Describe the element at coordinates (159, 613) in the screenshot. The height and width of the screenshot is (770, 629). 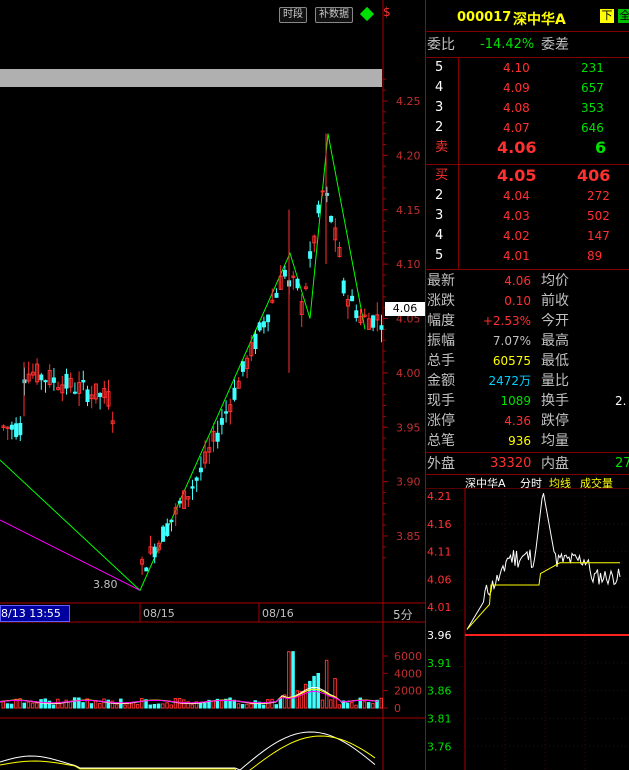
I see `date-label-0815: 08/15` at that location.